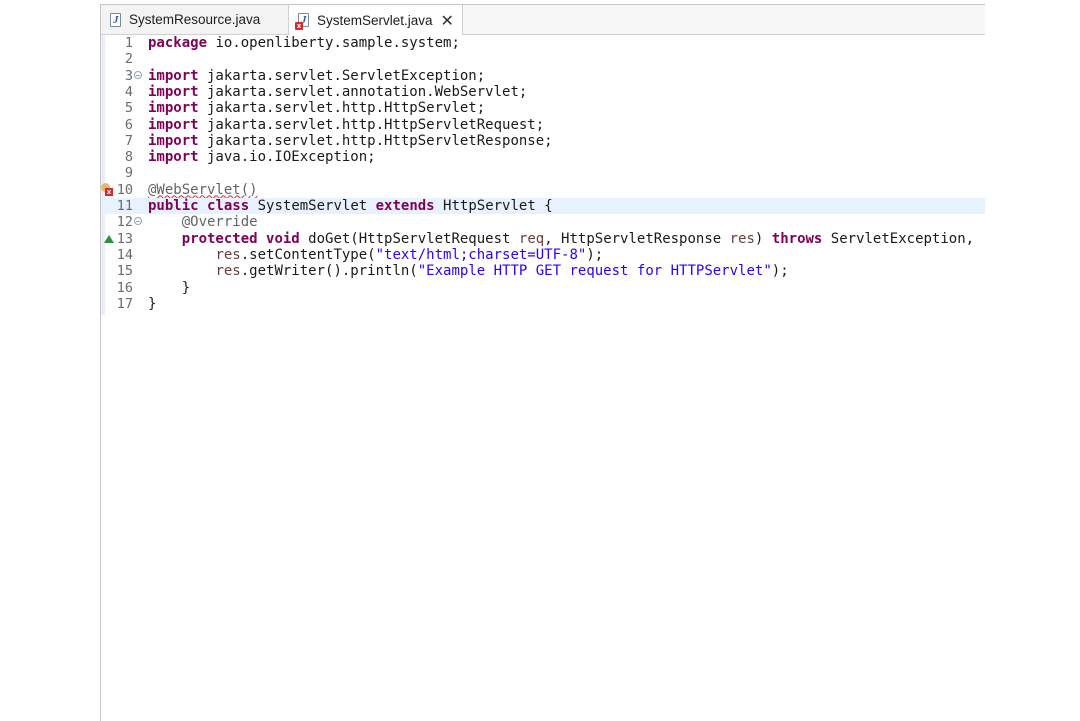  What do you see at coordinates (124, 254) in the screenshot?
I see `line-number: 14` at bounding box center [124, 254].